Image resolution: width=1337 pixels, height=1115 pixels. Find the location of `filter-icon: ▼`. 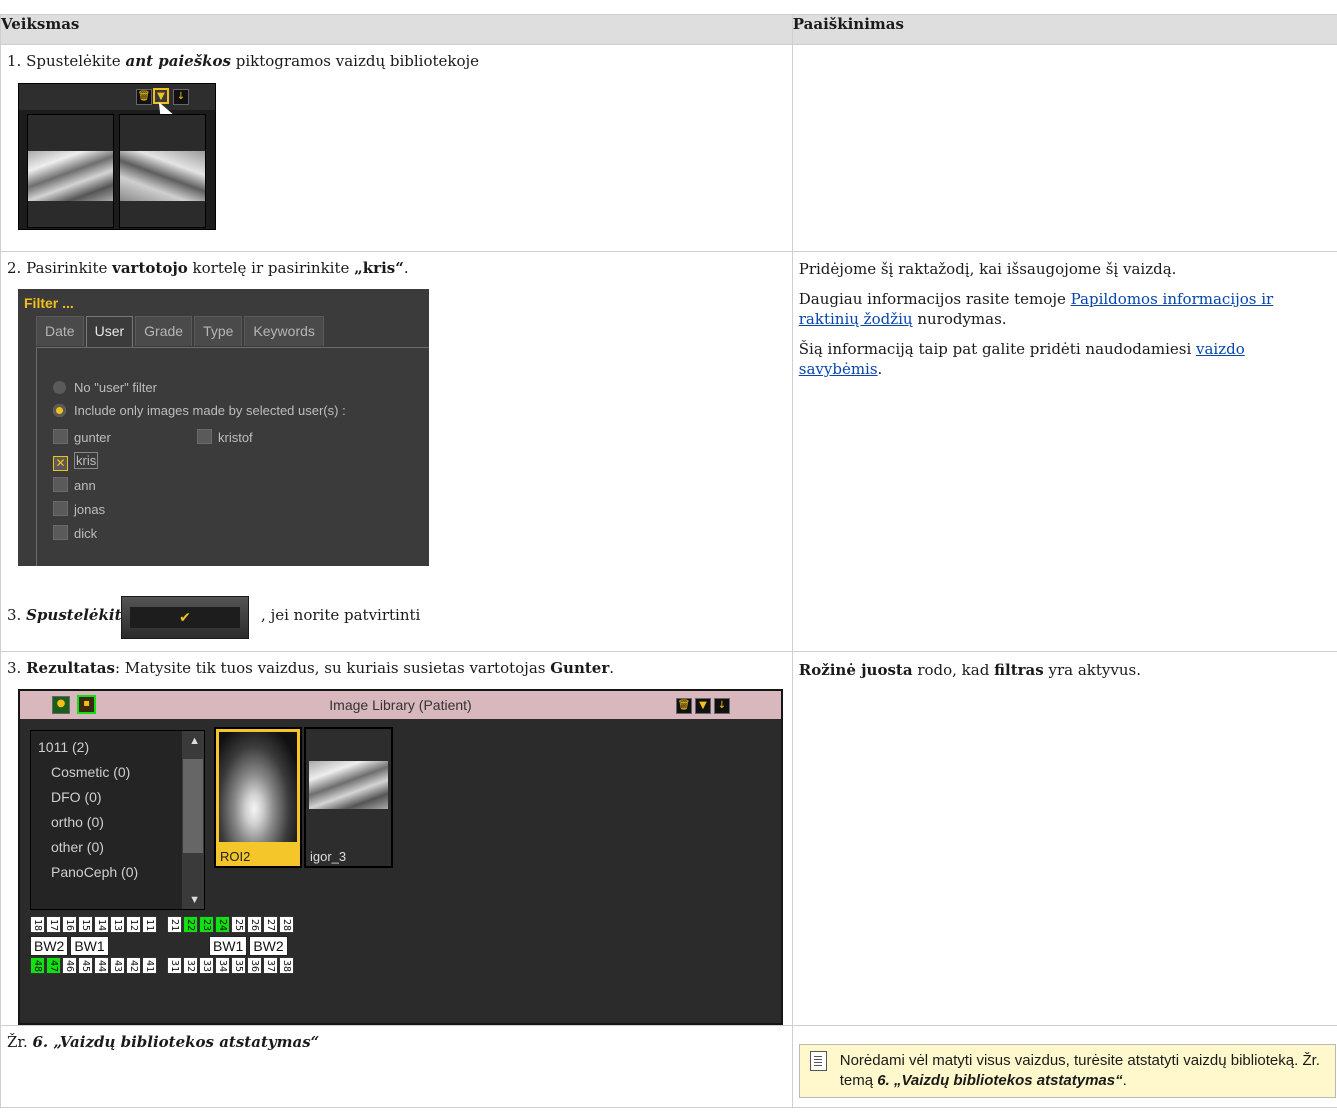

filter-icon: ▼ is located at coordinates (703, 706).